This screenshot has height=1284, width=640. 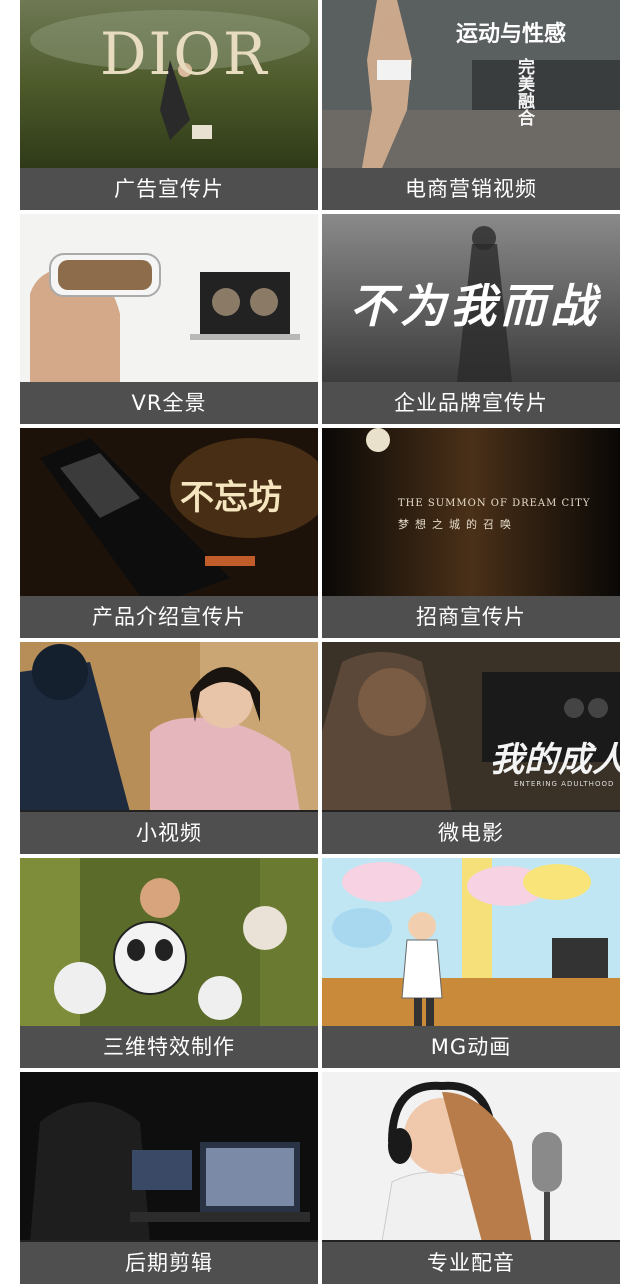 I want to click on short-video-label: 小视频, so click(x=169, y=833).